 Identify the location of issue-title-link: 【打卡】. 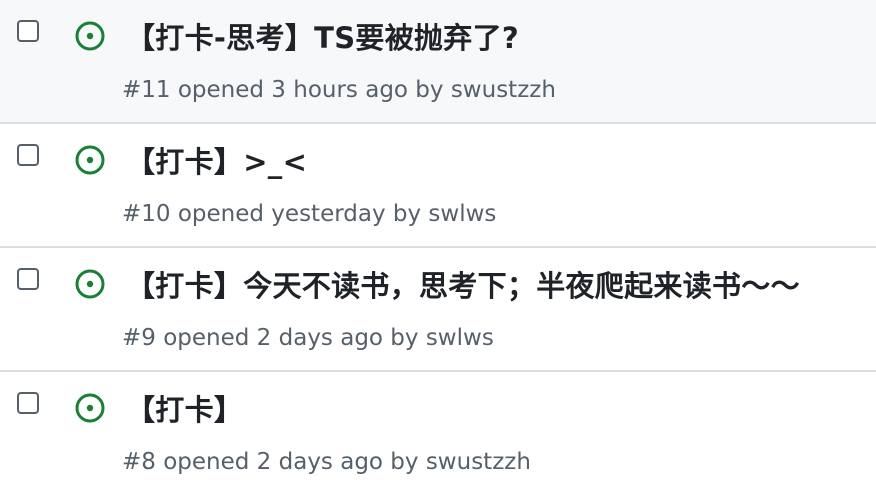
(184, 410).